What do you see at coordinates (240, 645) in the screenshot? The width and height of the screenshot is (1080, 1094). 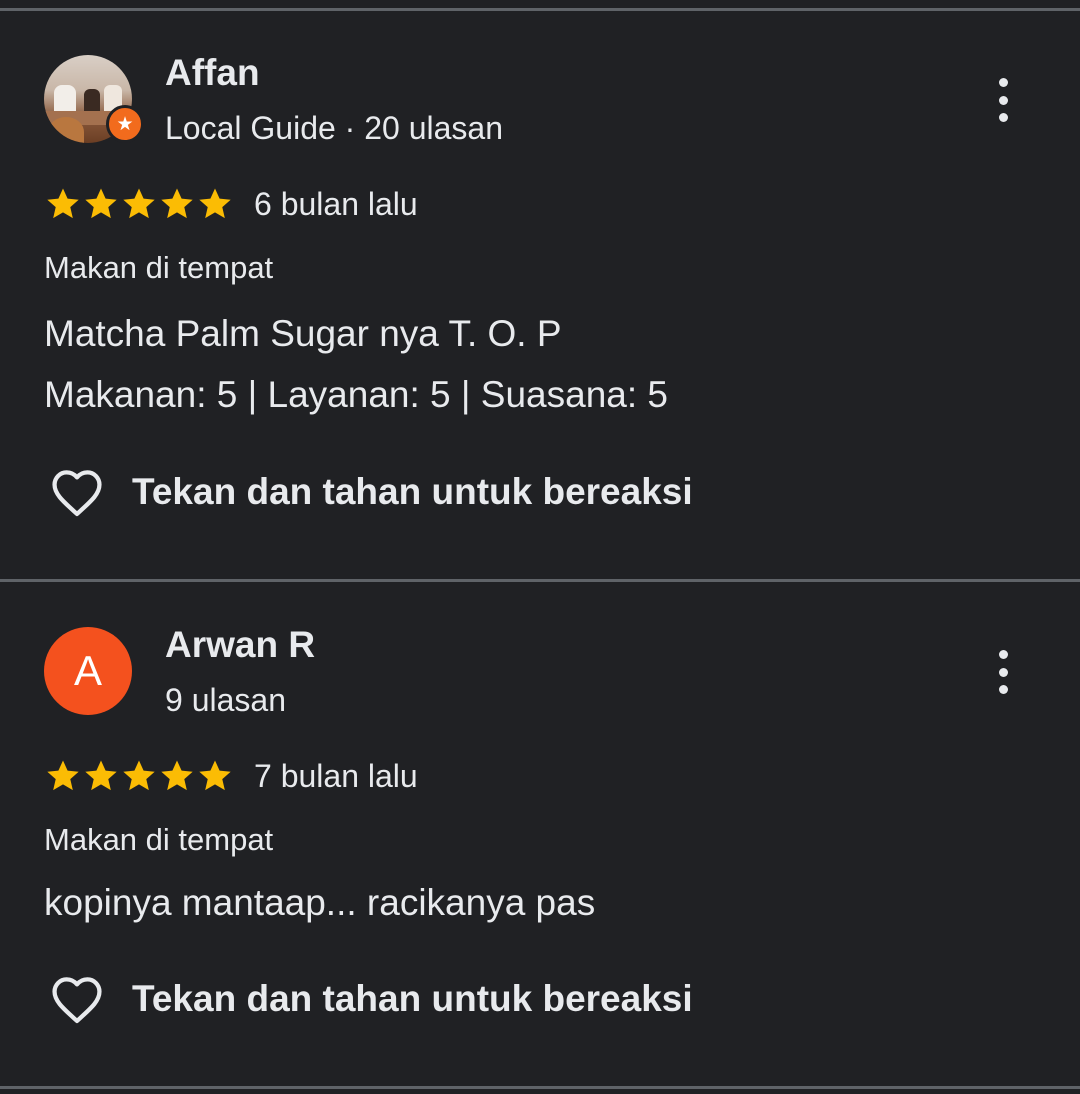 I see `reviewer-name: Arwan R` at bounding box center [240, 645].